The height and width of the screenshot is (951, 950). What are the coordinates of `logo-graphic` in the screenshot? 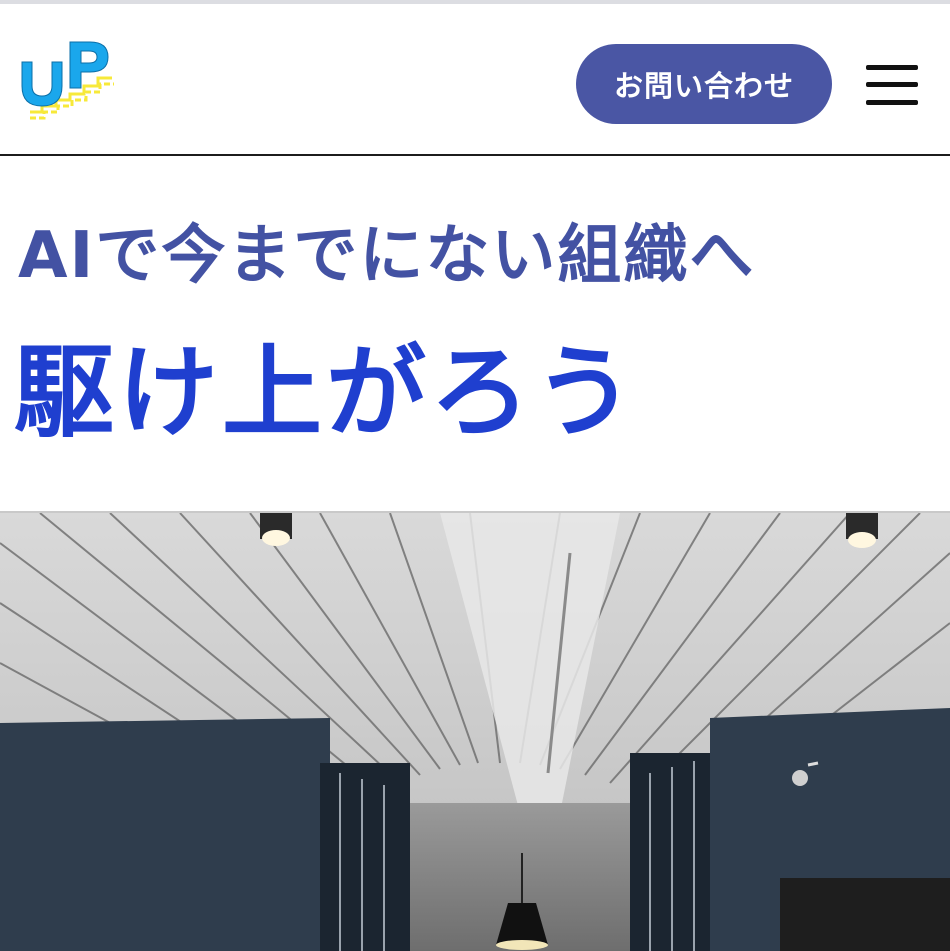 It's located at (67, 80).